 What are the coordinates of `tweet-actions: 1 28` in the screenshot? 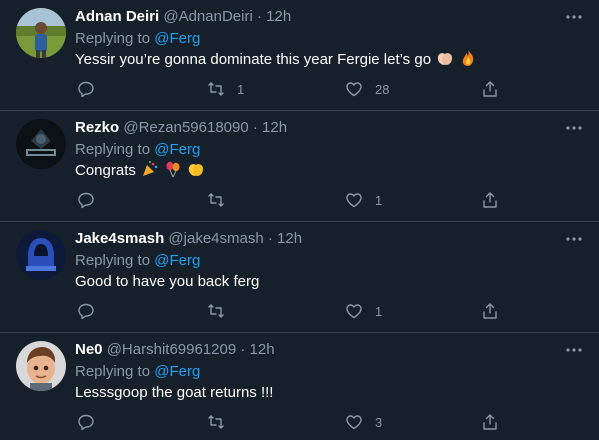 It's located at (330, 89).